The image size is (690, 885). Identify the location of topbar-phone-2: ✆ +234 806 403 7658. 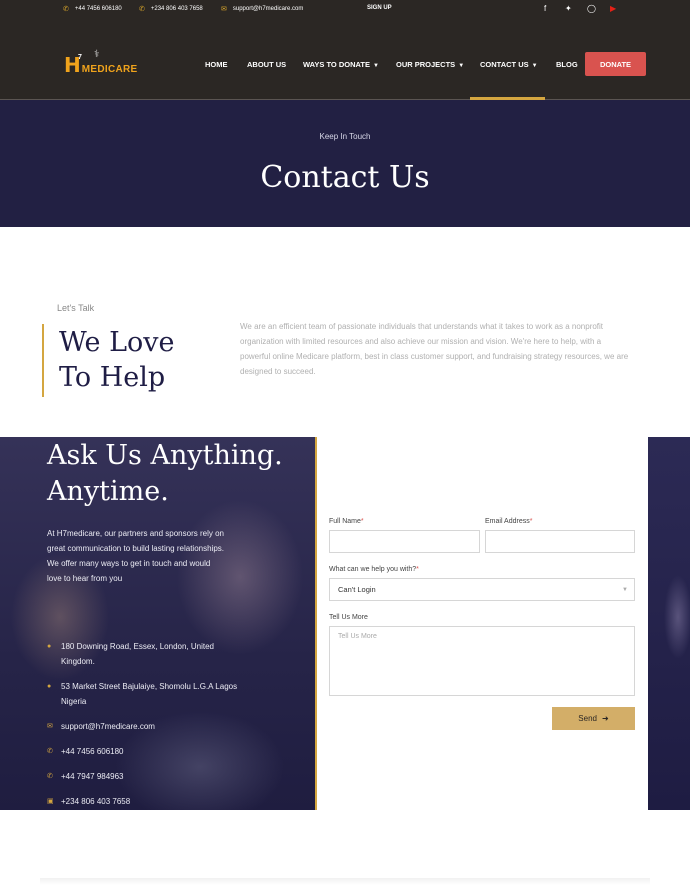
(171, 9).